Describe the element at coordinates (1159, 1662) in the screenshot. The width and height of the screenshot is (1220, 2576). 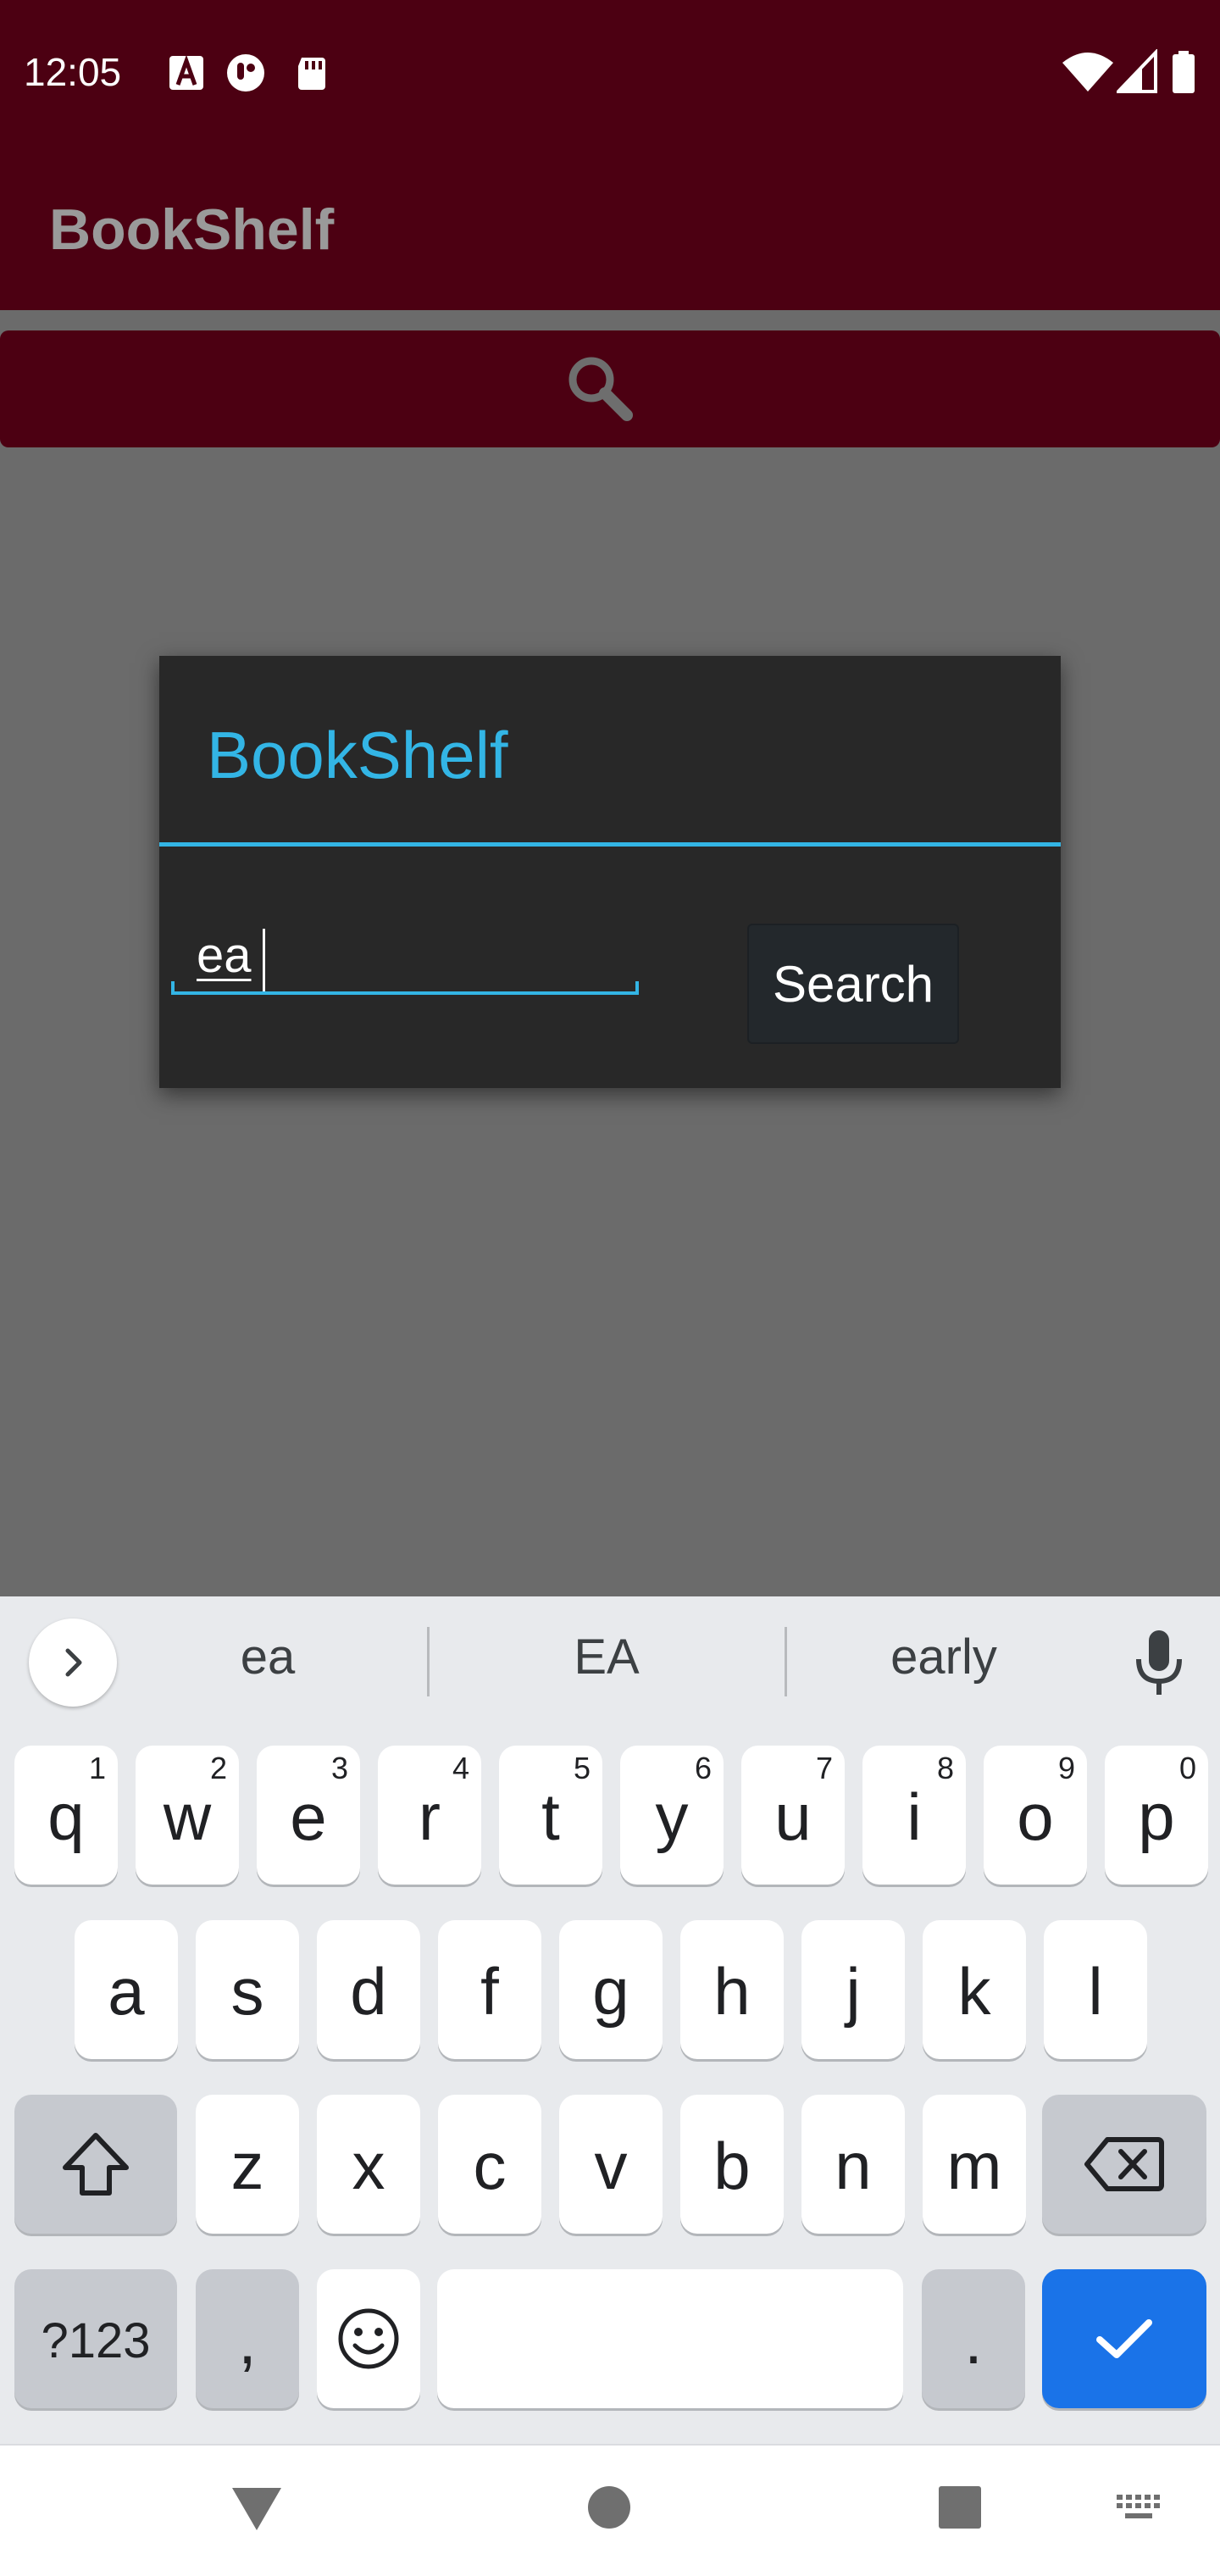
I see `microphone-icon` at that location.